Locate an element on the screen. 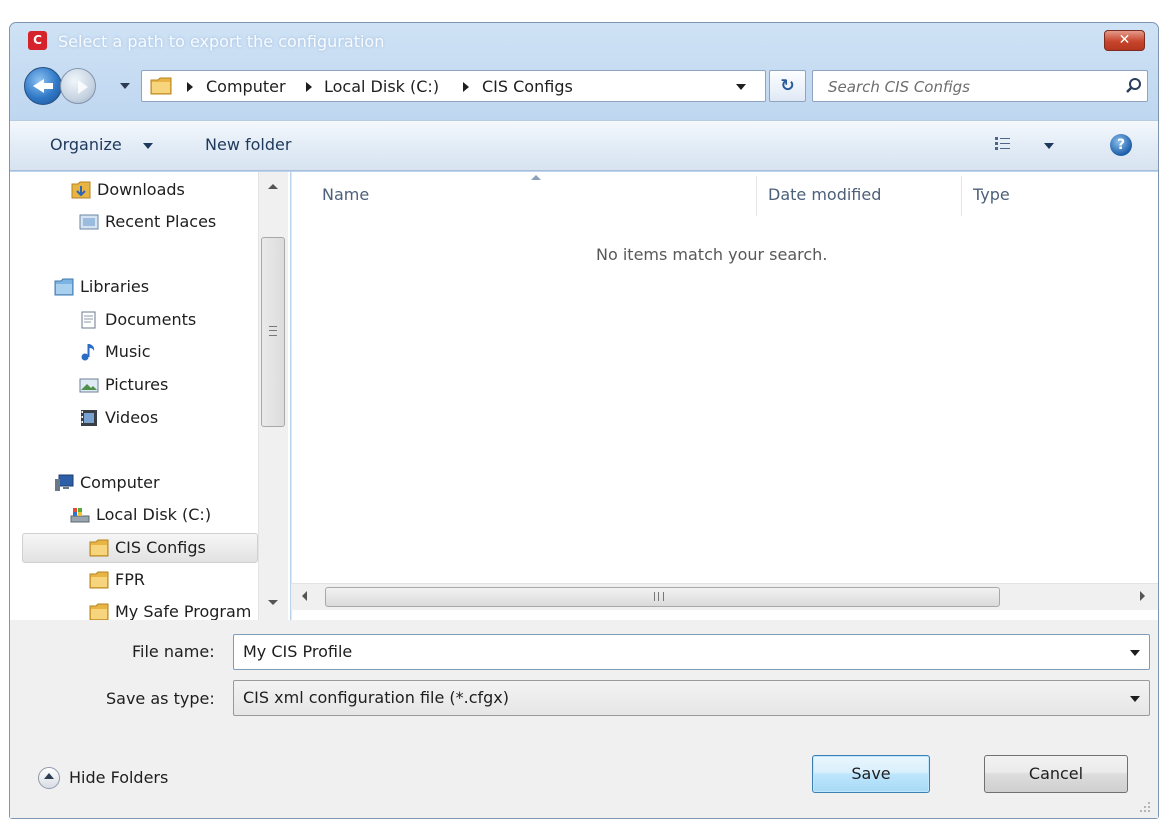 This screenshot has height=823, width=1160. sidebar-item-my-safe-program: My Safe Program is located at coordinates (174, 608).